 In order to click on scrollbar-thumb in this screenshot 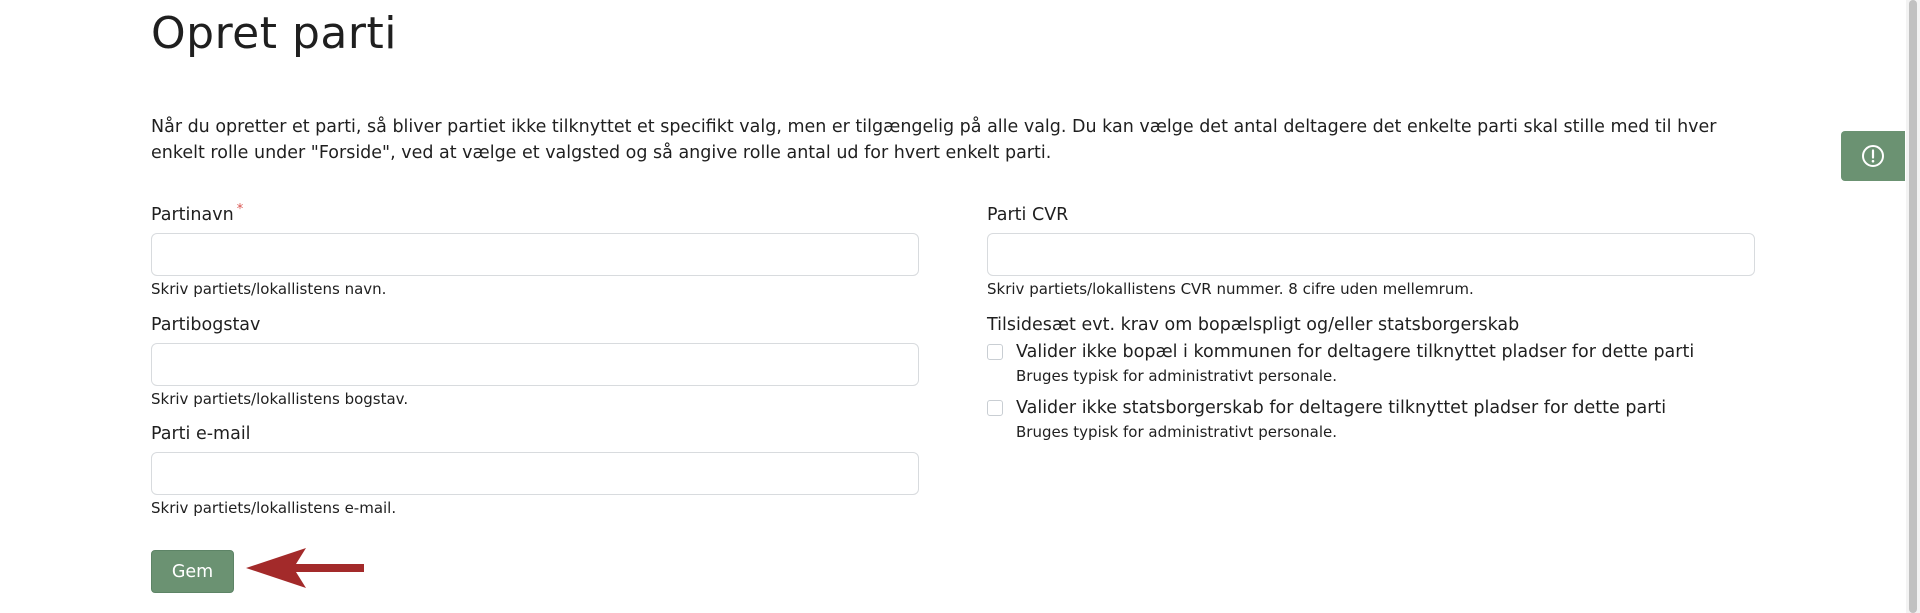, I will do `click(1913, 306)`.